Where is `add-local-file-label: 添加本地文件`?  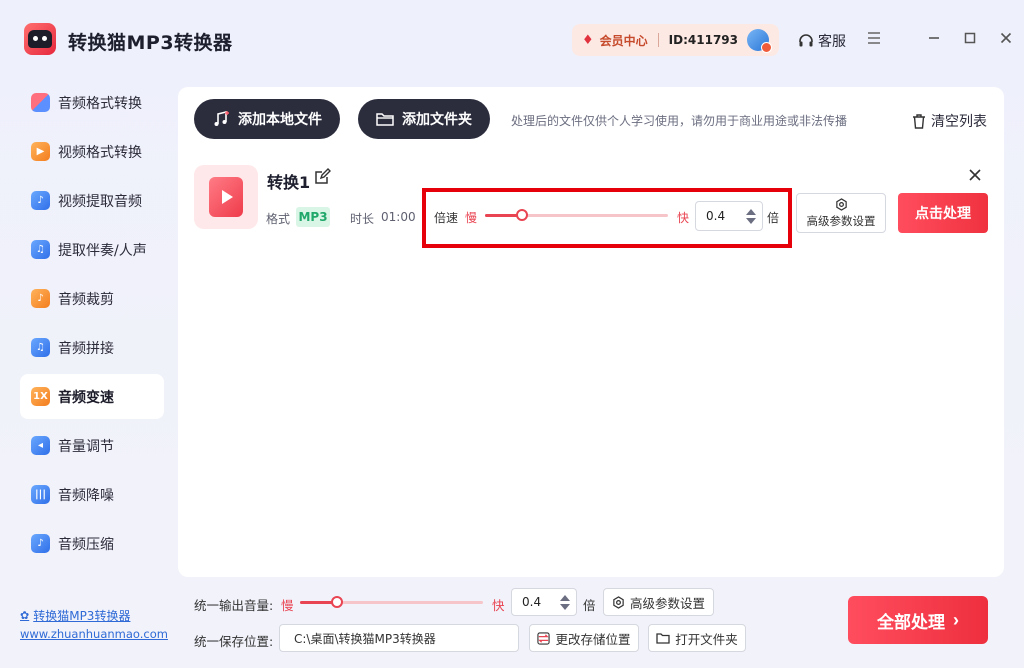 add-local-file-label: 添加本地文件 is located at coordinates (280, 119).